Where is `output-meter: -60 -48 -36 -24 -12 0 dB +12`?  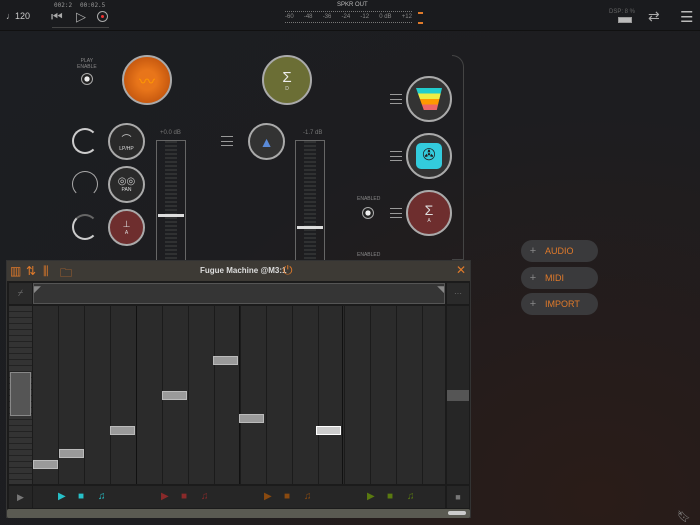
output-meter: -60 -48 -36 -24 -12 0 dB +12 is located at coordinates (348, 17).